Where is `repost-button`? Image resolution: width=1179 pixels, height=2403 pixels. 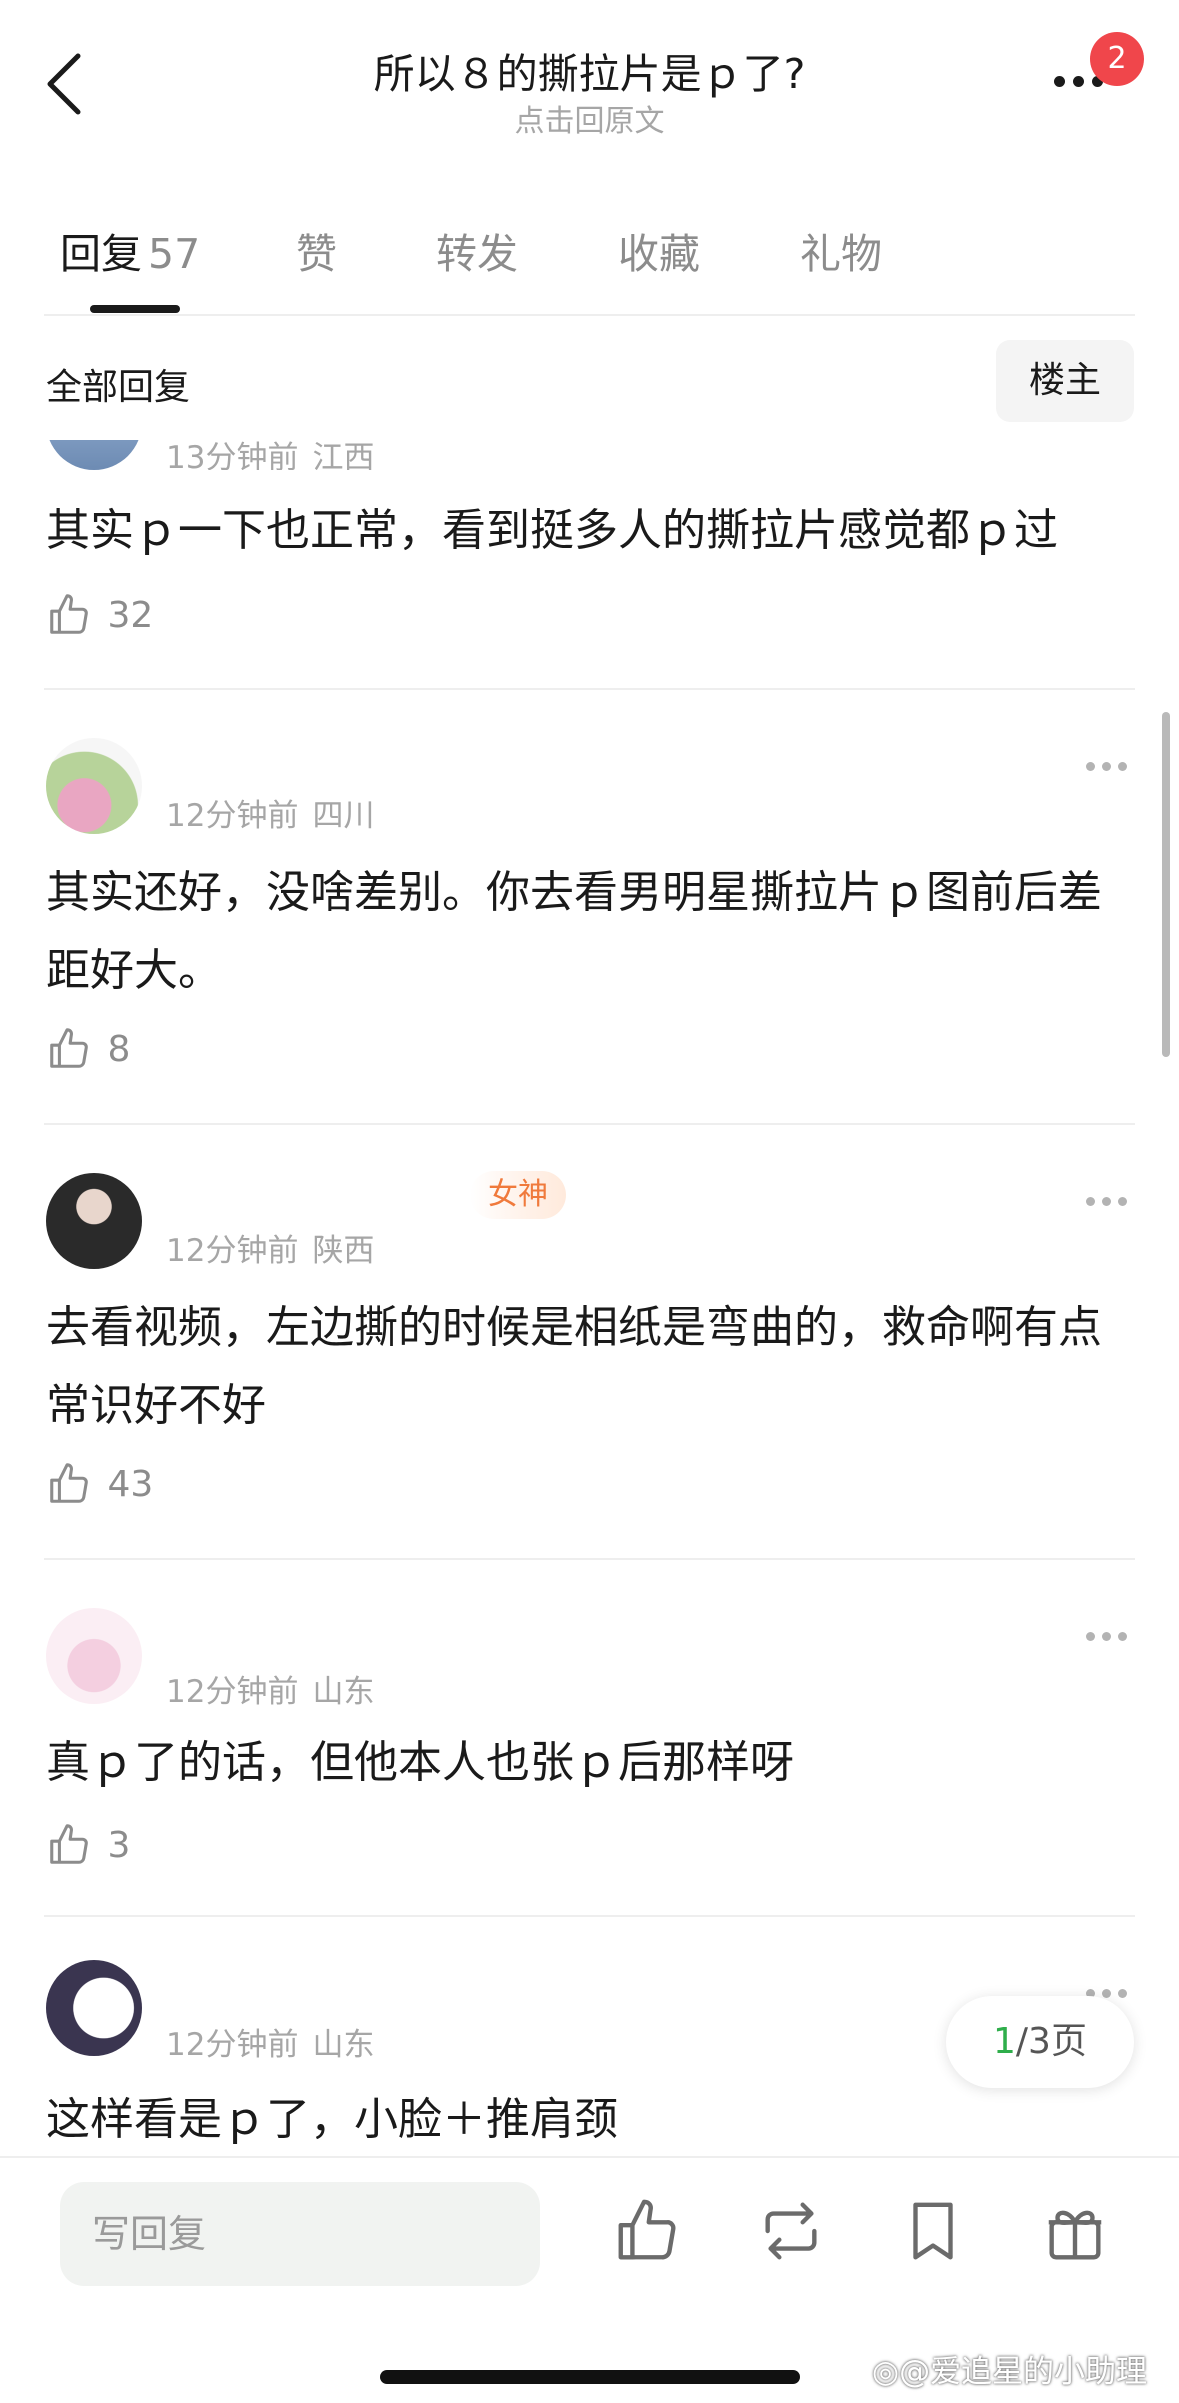 repost-button is located at coordinates (791, 2231).